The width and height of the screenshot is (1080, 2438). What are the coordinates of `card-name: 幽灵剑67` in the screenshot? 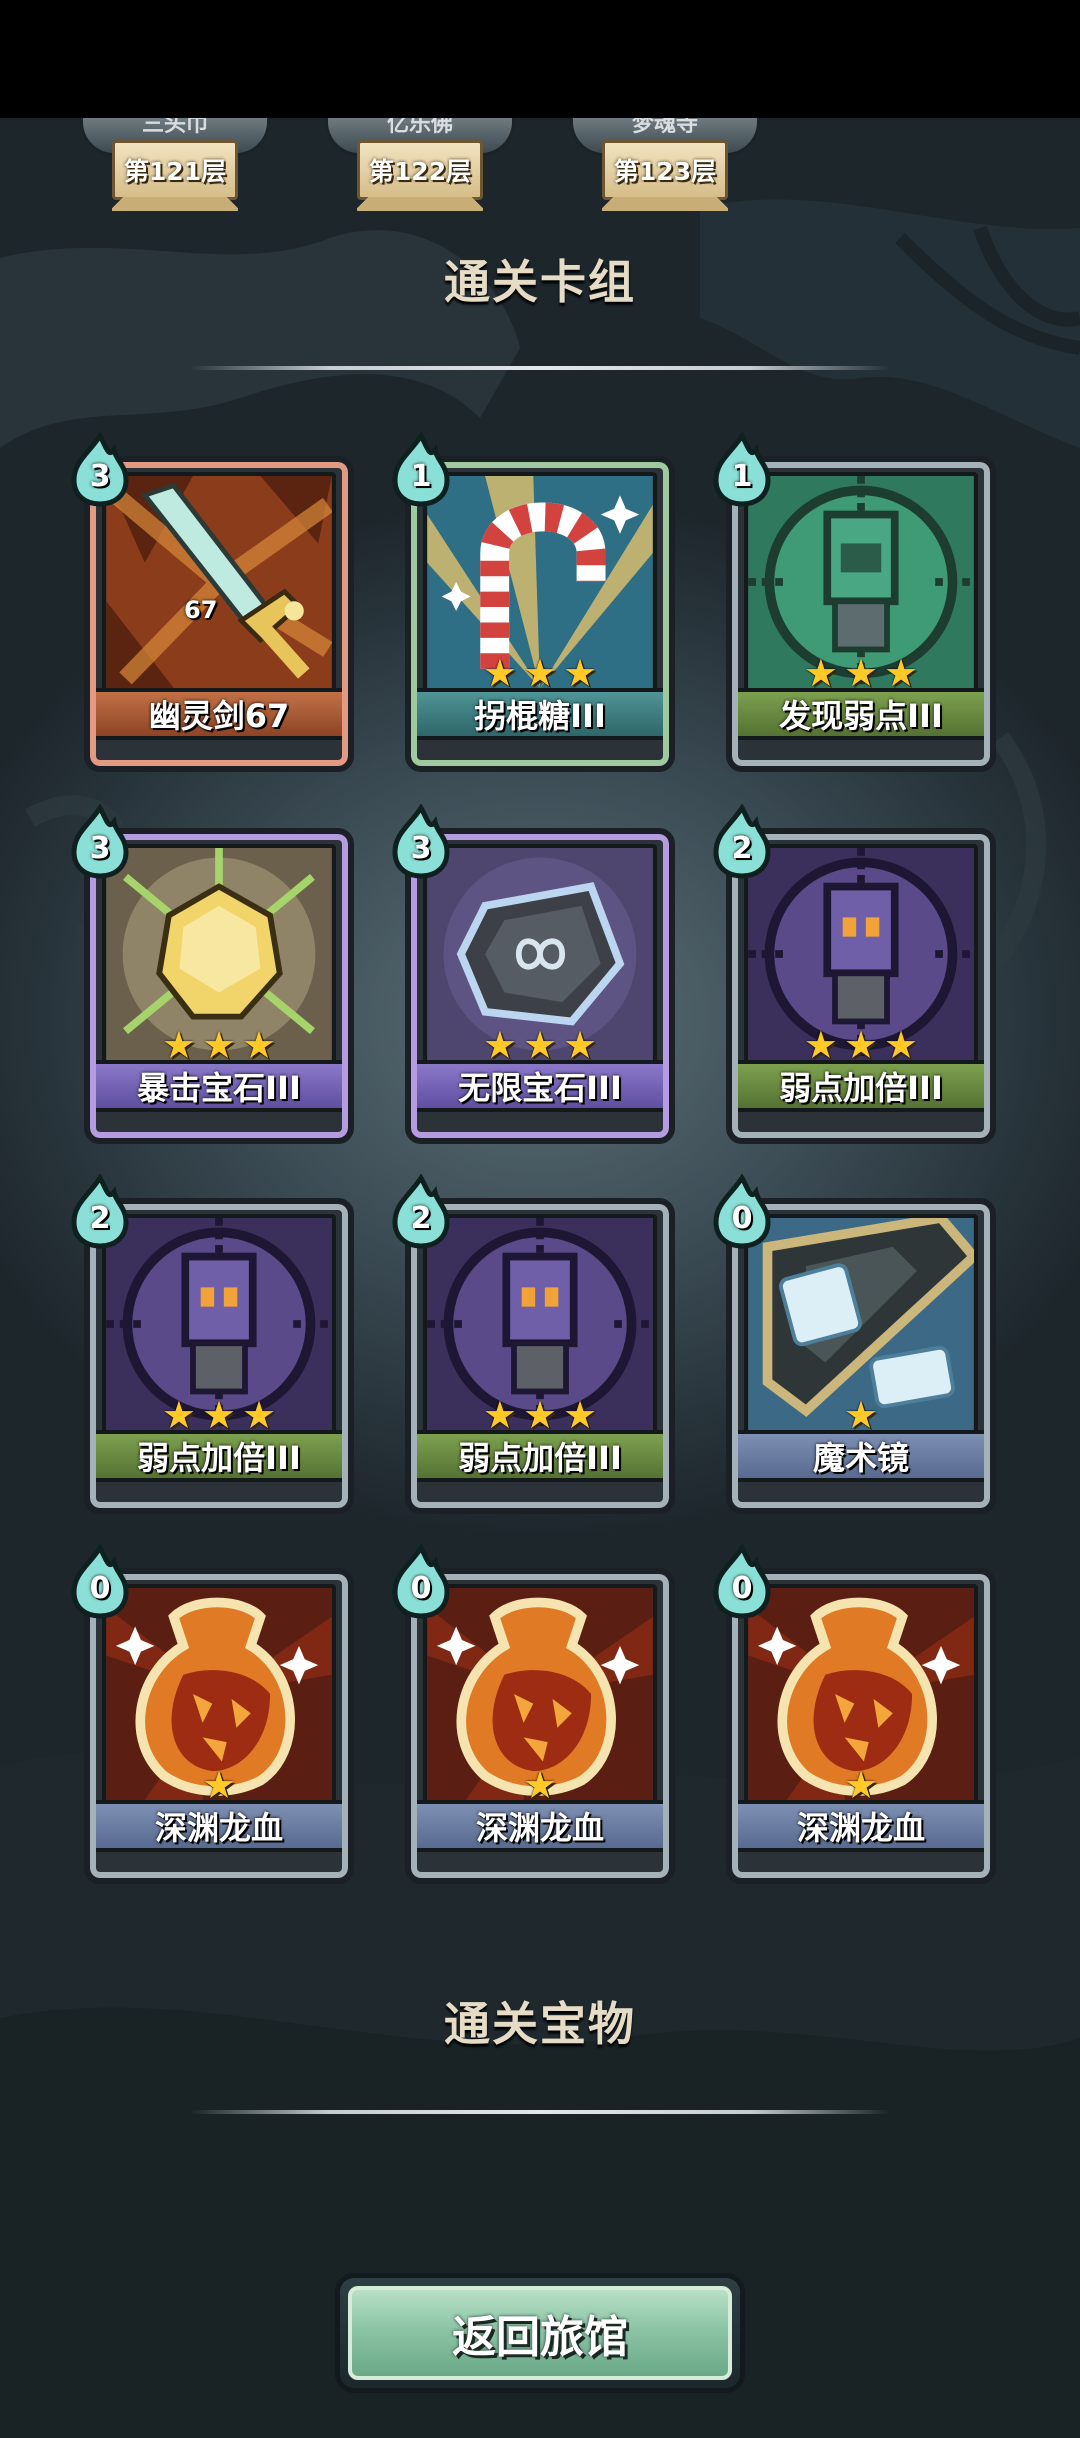 It's located at (219, 714).